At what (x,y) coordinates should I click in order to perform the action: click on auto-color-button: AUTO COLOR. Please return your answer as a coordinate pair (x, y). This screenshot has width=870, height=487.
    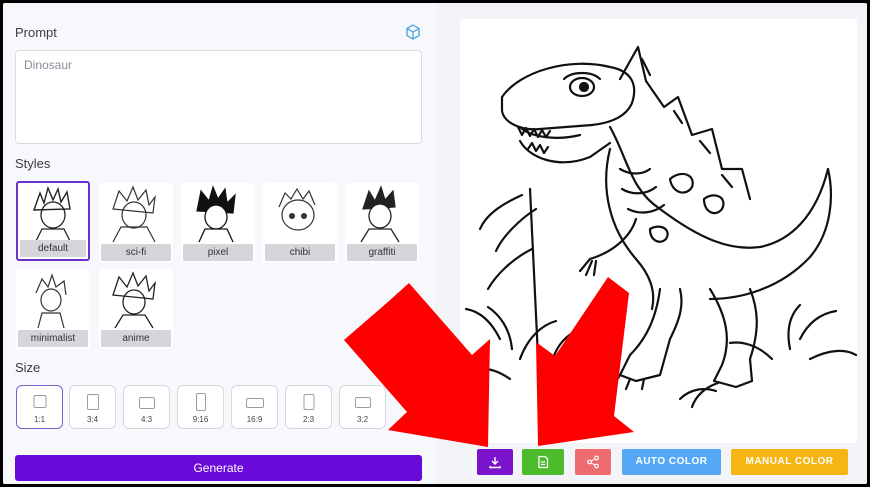
    Looking at the image, I should click on (671, 462).